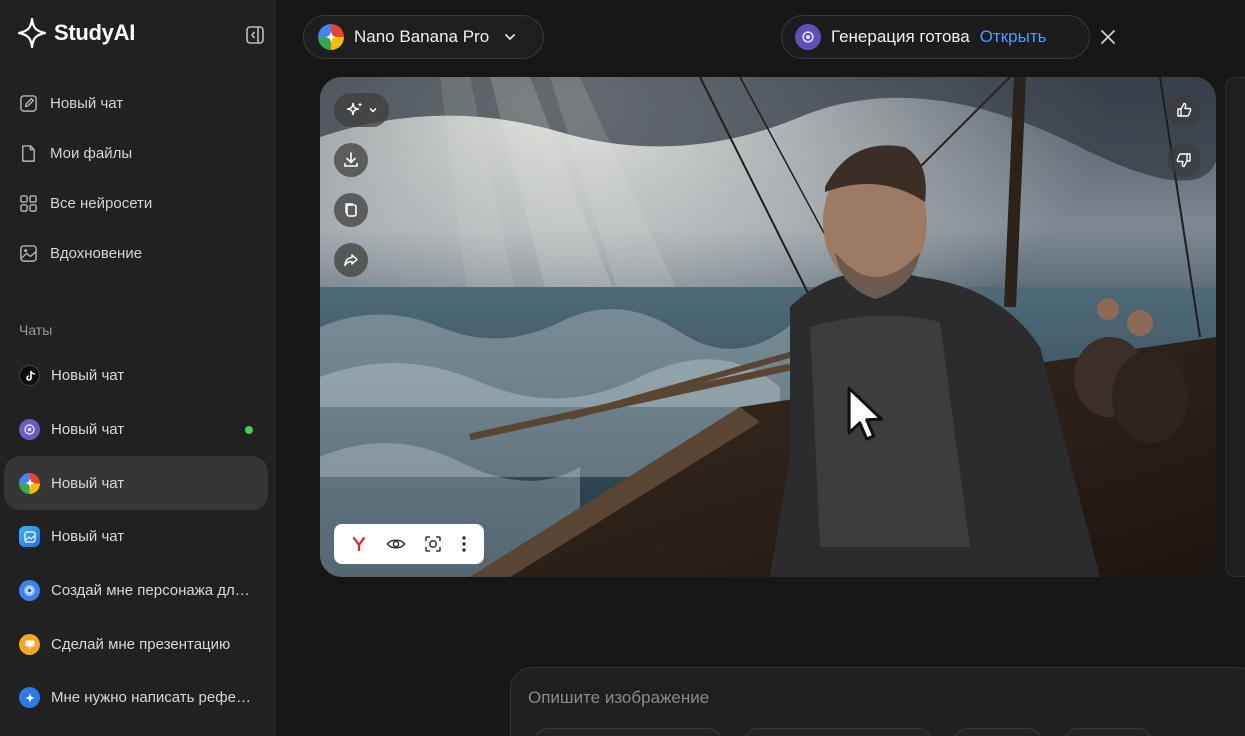 The image size is (1245, 736). I want to click on chat-item: Сделай мне презентацию, so click(136, 644).